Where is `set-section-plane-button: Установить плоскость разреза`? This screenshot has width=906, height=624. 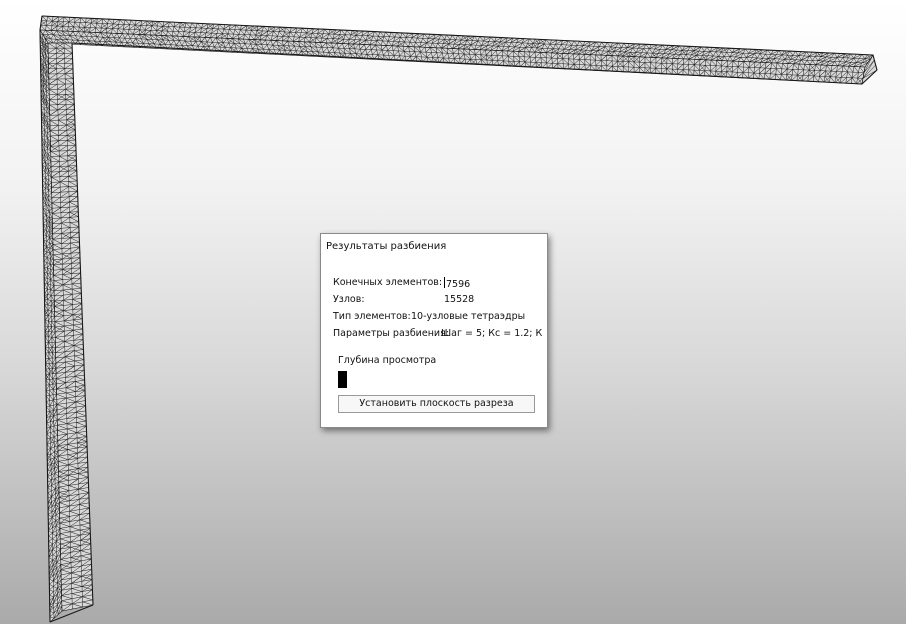
set-section-plane-button: Установить плоскость разреза is located at coordinates (436, 404).